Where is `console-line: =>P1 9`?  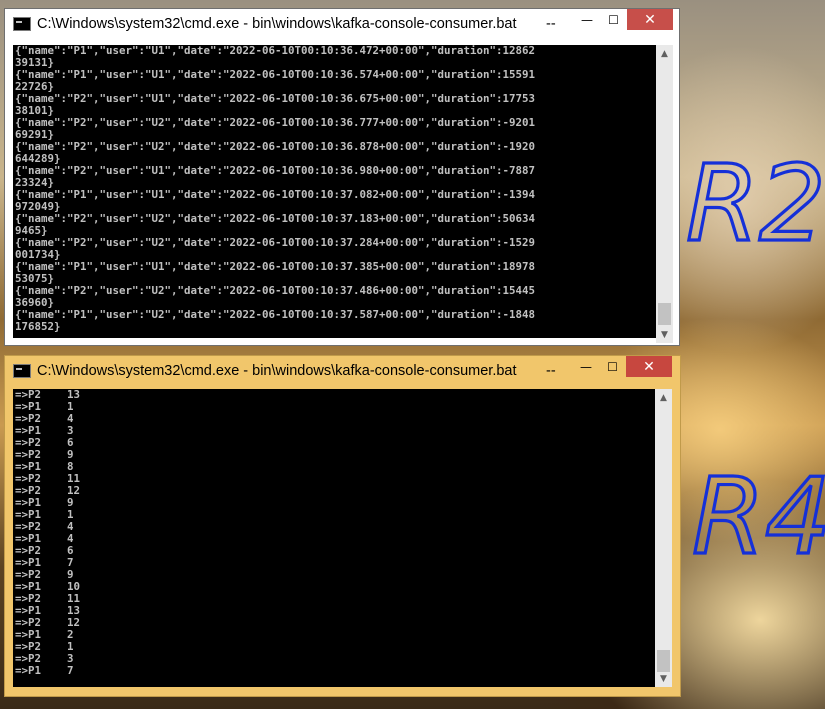 console-line: =>P1 9 is located at coordinates (44, 502).